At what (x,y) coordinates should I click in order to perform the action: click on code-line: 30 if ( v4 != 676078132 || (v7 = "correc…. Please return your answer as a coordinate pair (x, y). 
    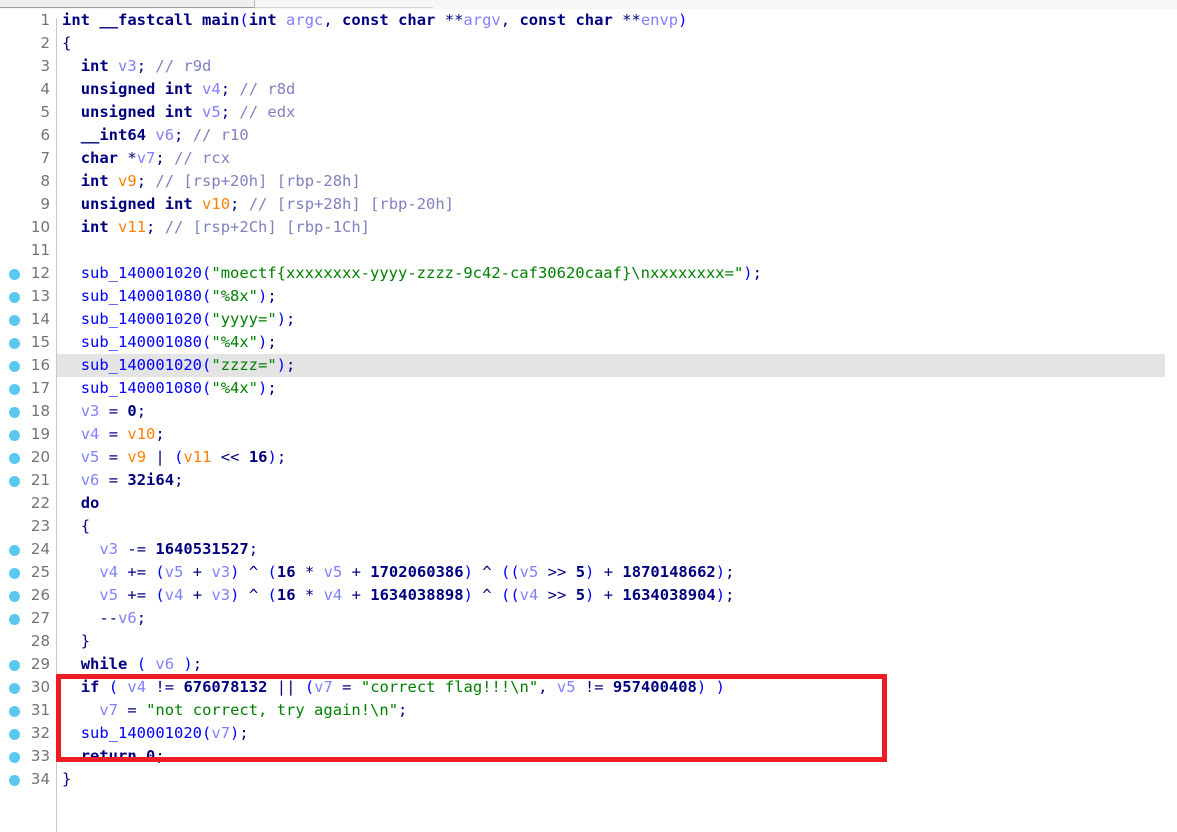
    Looking at the image, I should click on (588, 687).